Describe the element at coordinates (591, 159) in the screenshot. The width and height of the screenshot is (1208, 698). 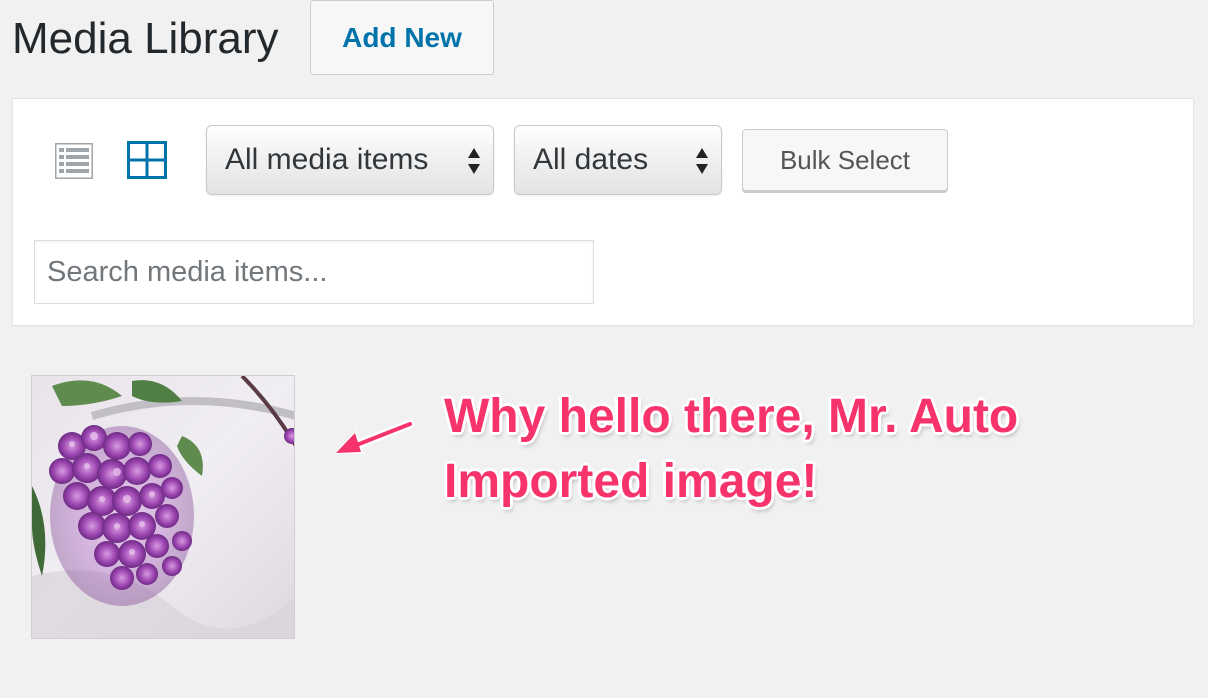
I see `date-filter-value: All dates` at that location.